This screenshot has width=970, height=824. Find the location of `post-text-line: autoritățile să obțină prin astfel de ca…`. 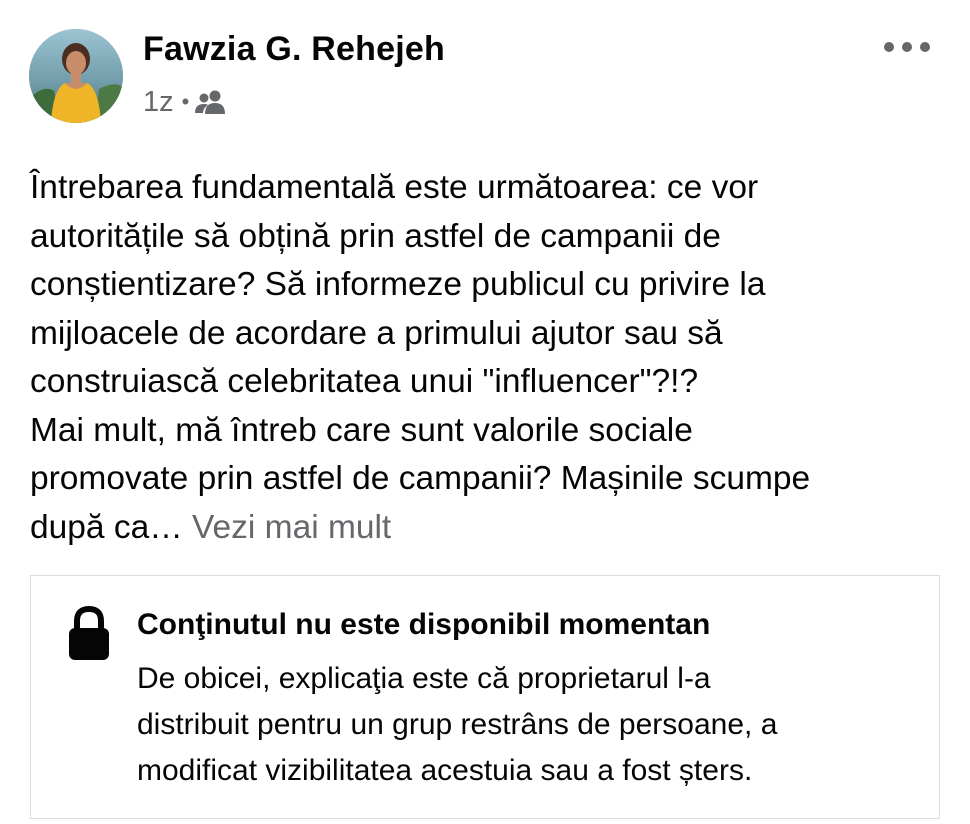

post-text-line: autoritățile să obțină prin astfel de ca… is located at coordinates (375, 236).